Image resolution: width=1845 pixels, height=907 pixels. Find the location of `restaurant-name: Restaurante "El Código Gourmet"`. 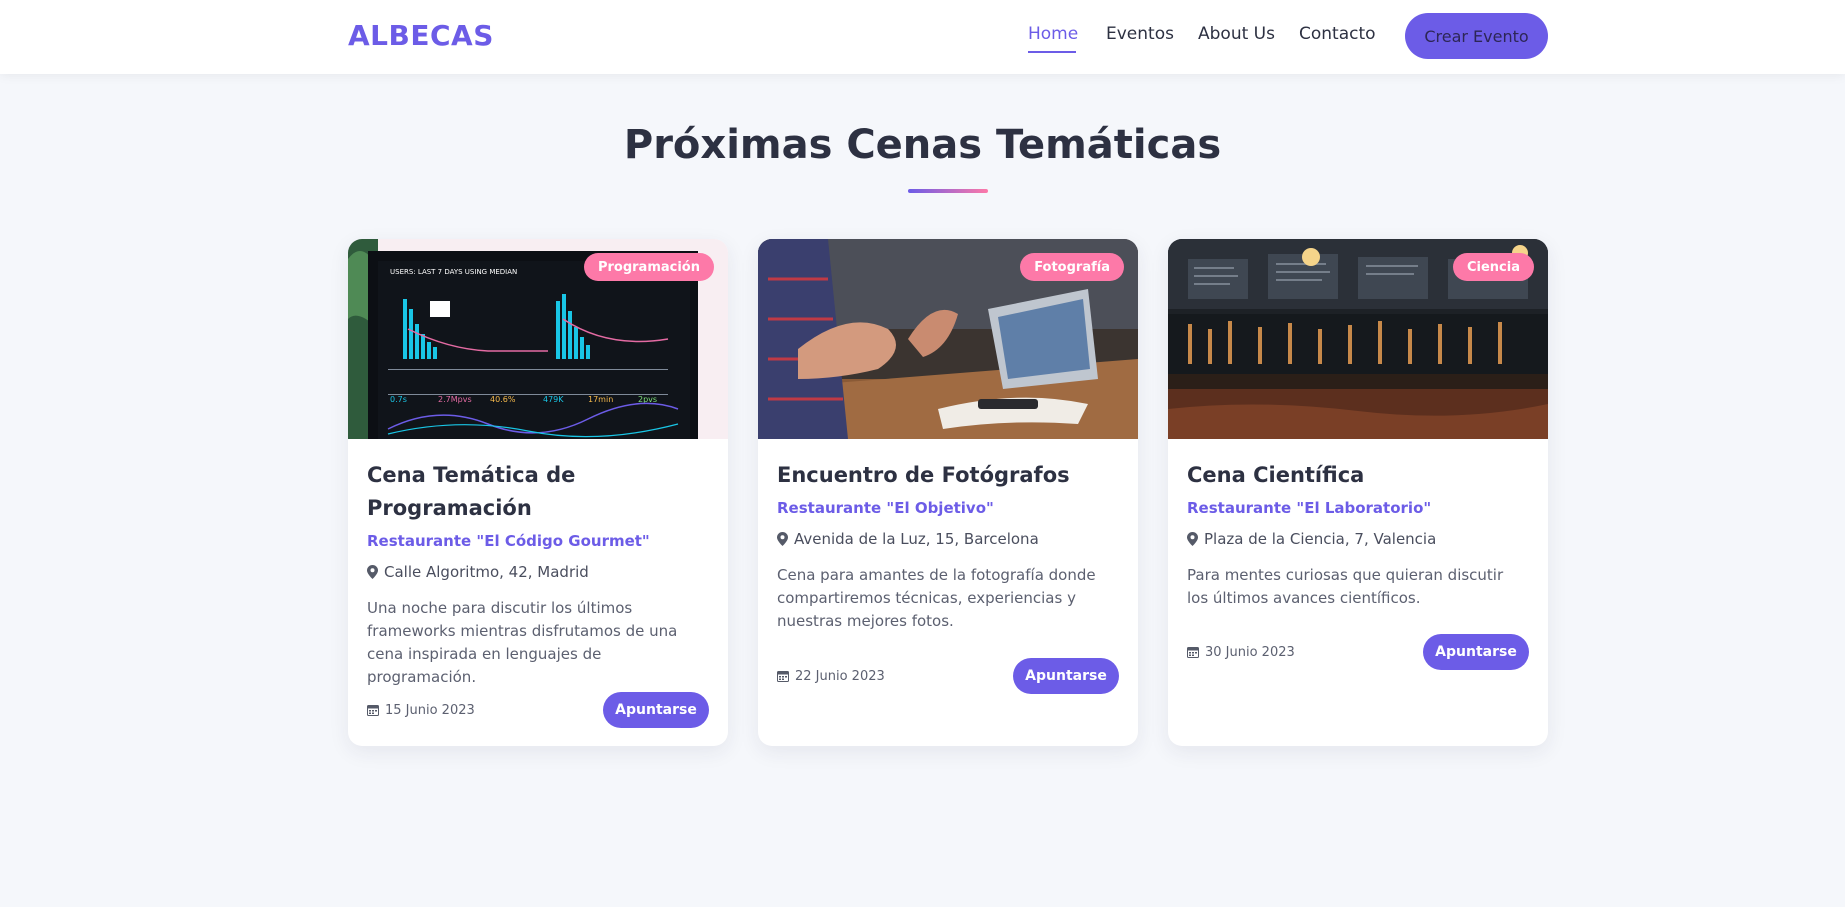

restaurant-name: Restaurante "El Código Gourmet" is located at coordinates (508, 541).